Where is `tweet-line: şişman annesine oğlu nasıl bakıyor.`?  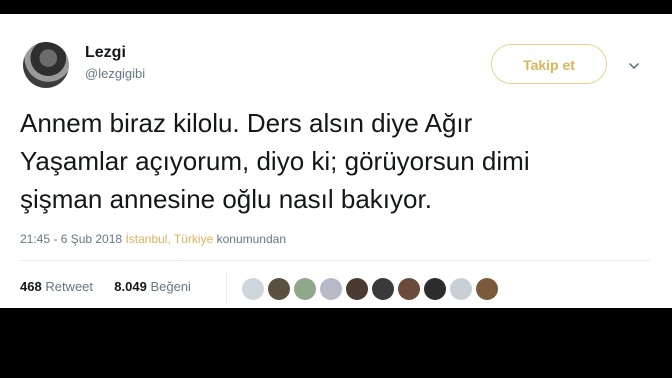
tweet-line: şişman annesine oğlu nasıl bakıyor. is located at coordinates (226, 199).